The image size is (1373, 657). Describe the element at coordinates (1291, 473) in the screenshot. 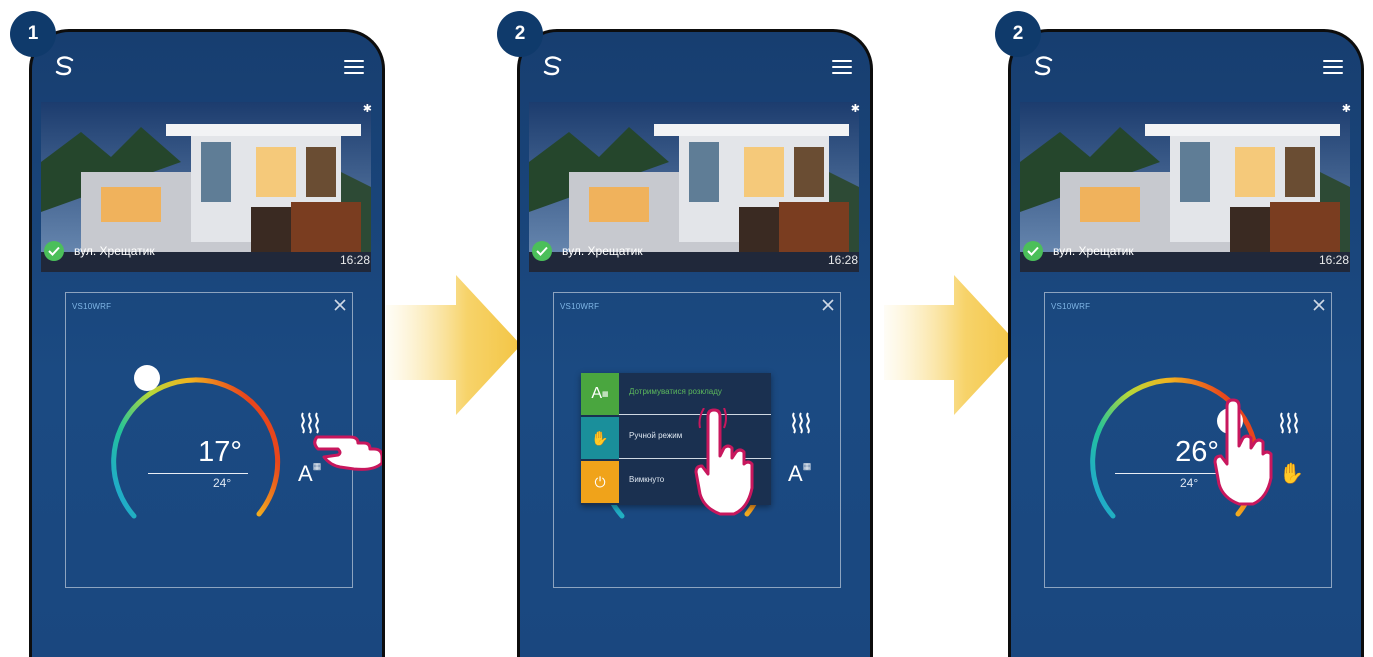

I see `manual-mode-hand-icon: ✋` at that location.